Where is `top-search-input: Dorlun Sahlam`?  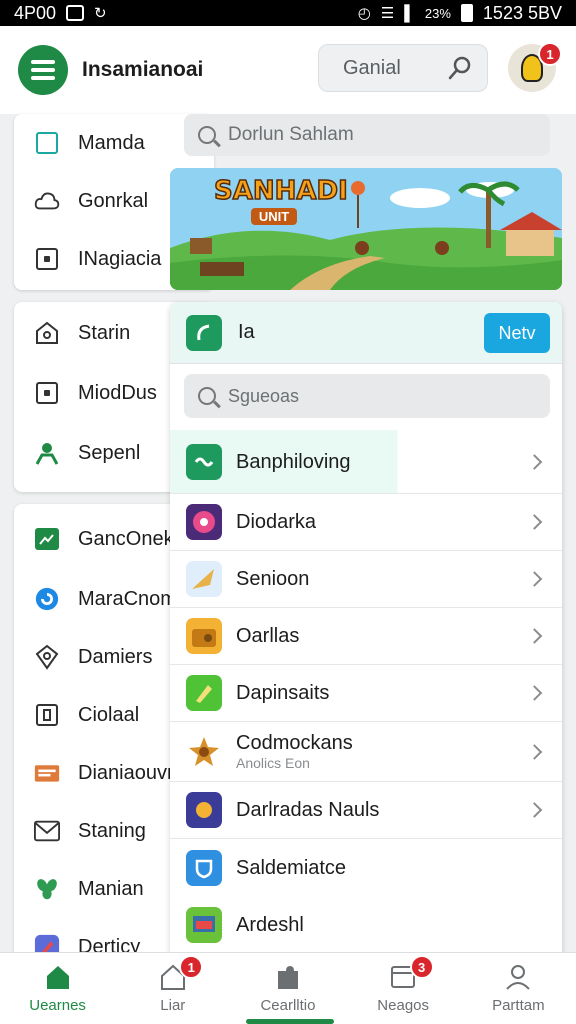 top-search-input: Dorlun Sahlam is located at coordinates (367, 135).